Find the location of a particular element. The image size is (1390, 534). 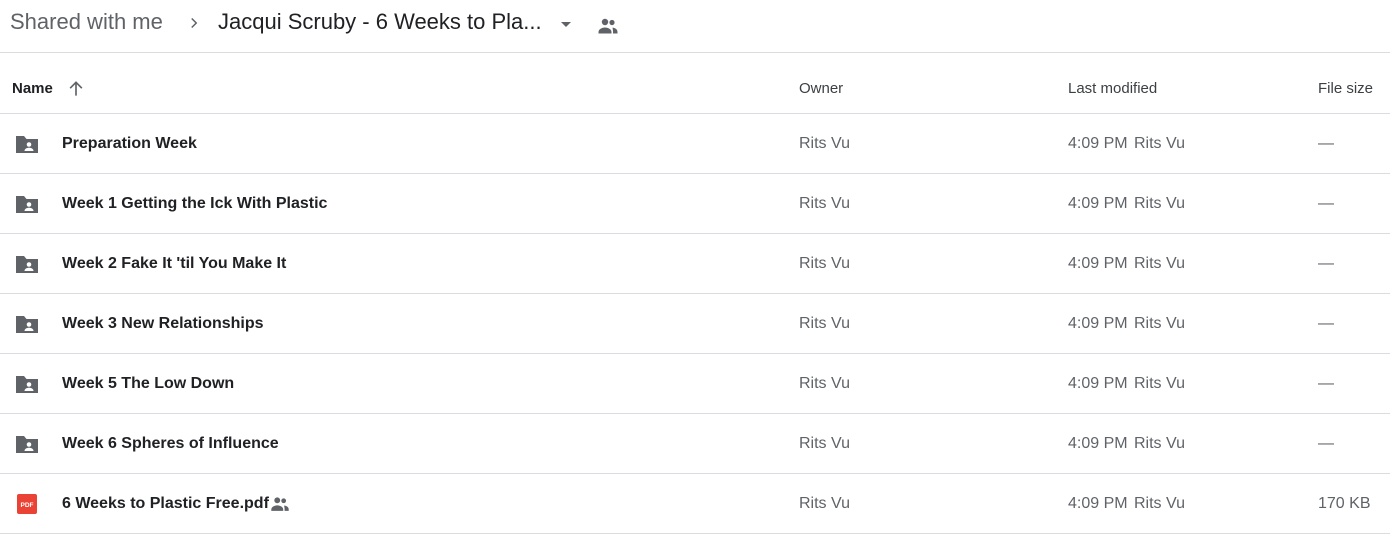

breadcrumb-shared-with-me: Shared with me is located at coordinates (86, 22).